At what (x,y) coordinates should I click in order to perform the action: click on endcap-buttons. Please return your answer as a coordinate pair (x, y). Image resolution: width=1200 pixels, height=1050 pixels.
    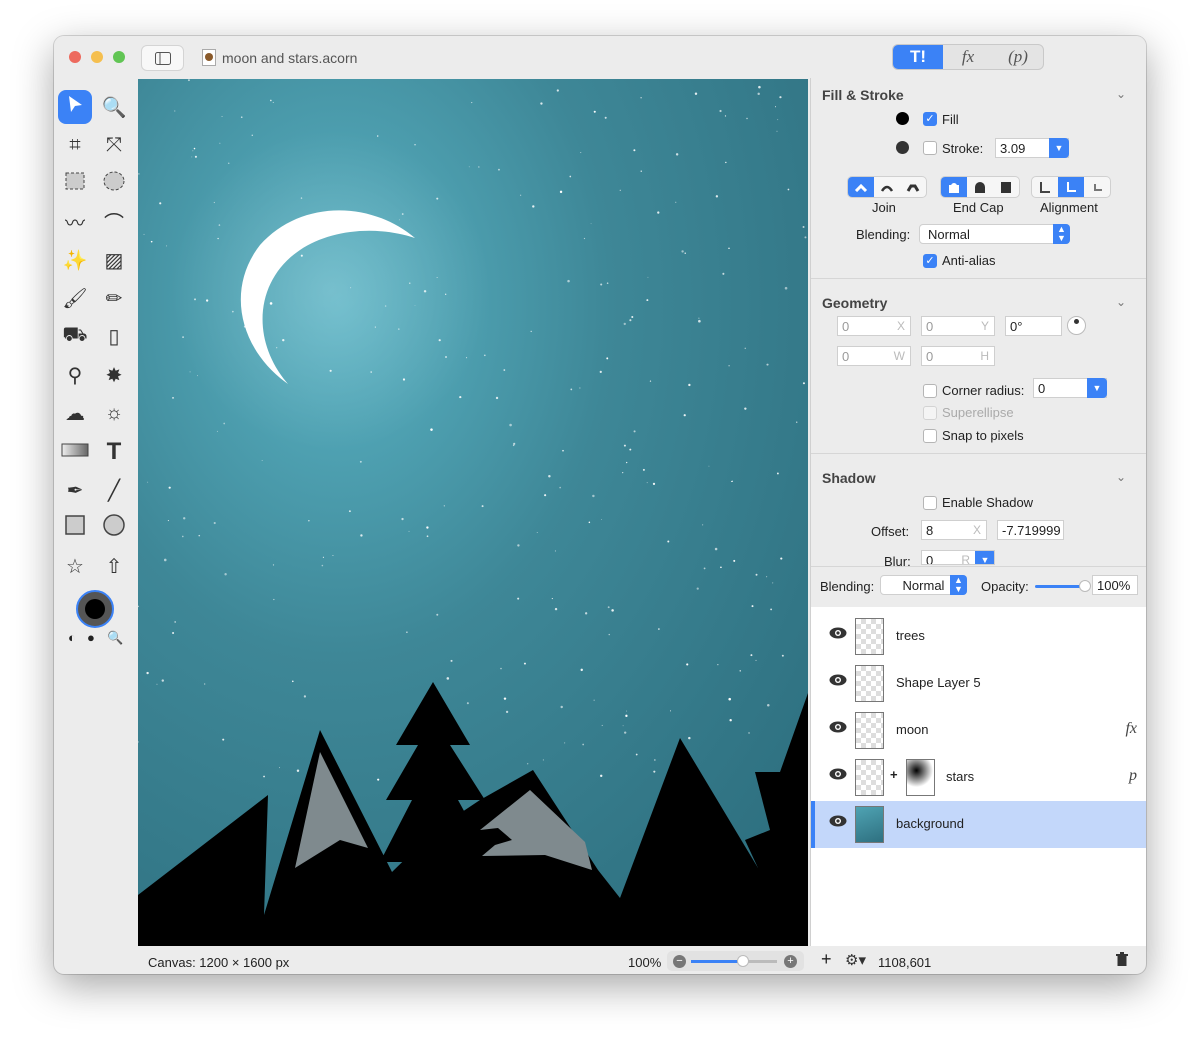
    Looking at the image, I should click on (980, 187).